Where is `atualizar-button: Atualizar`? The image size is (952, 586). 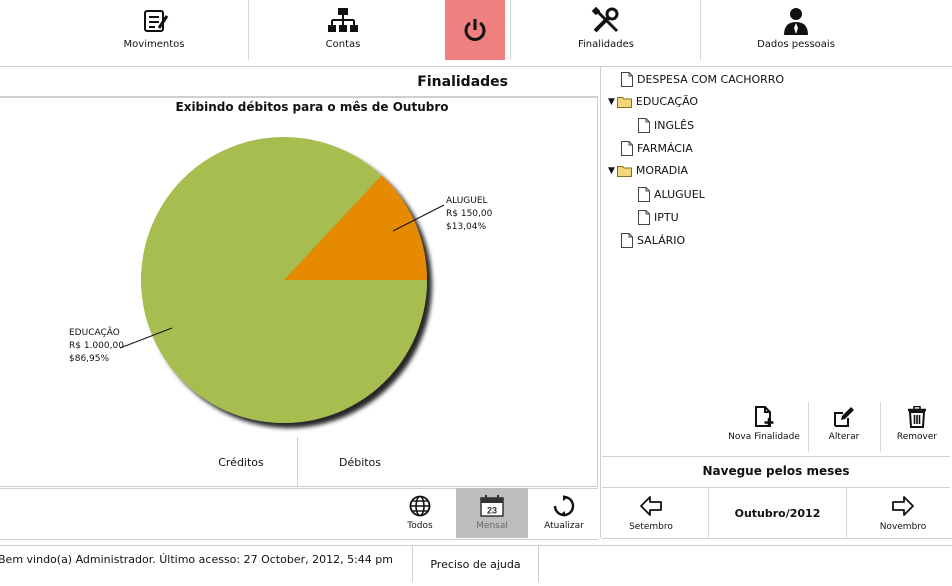
atualizar-button: Atualizar is located at coordinates (564, 513).